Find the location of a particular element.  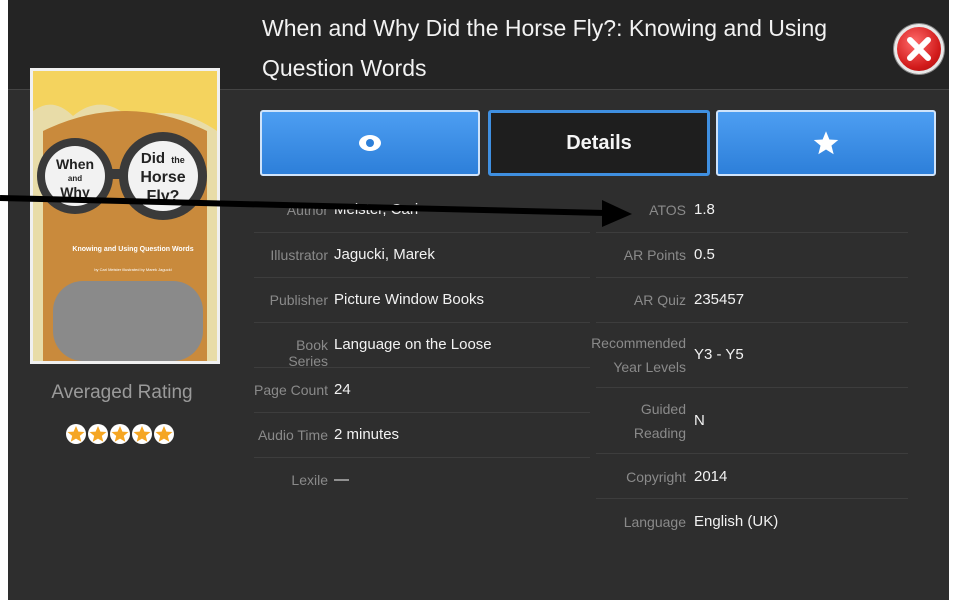

annotation-arrow is located at coordinates (316, 211).